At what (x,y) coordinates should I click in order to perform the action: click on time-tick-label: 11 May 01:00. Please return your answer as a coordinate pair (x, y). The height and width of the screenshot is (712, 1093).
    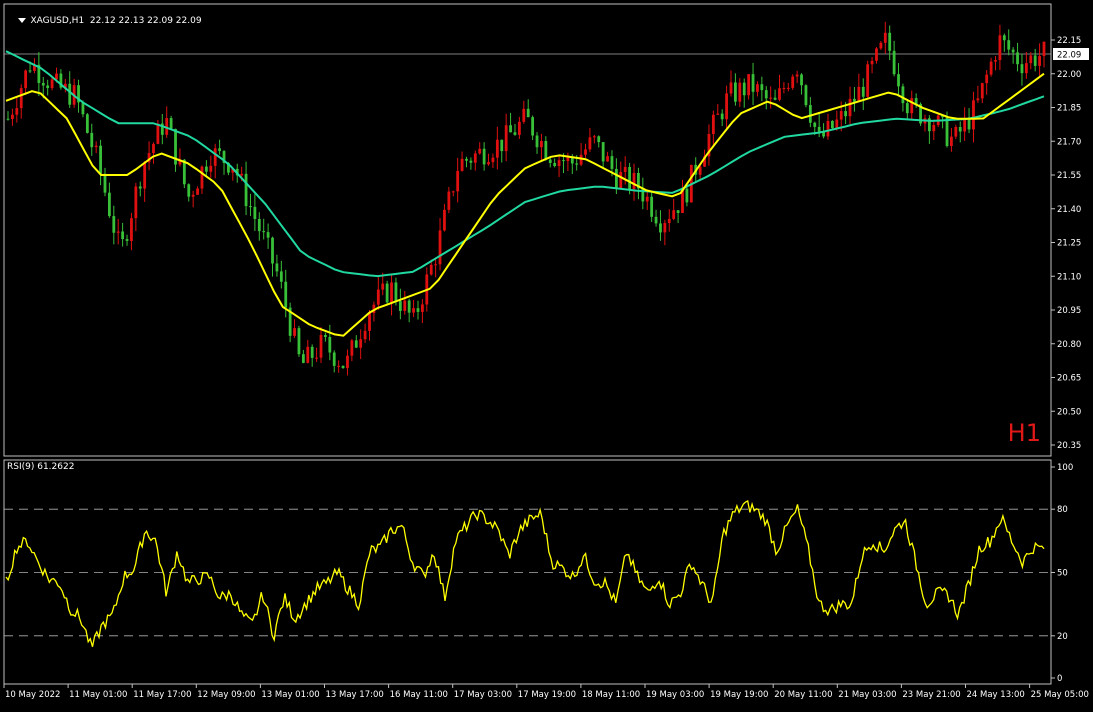
    Looking at the image, I should click on (98, 695).